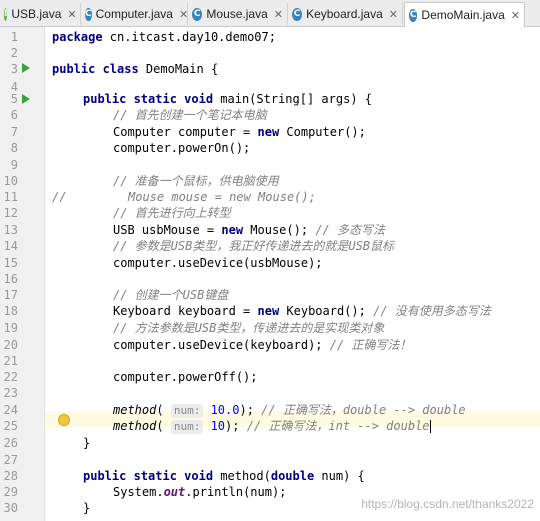 The height and width of the screenshot is (521, 540). What do you see at coordinates (10, 328) in the screenshot?
I see `line-number: 19` at bounding box center [10, 328].